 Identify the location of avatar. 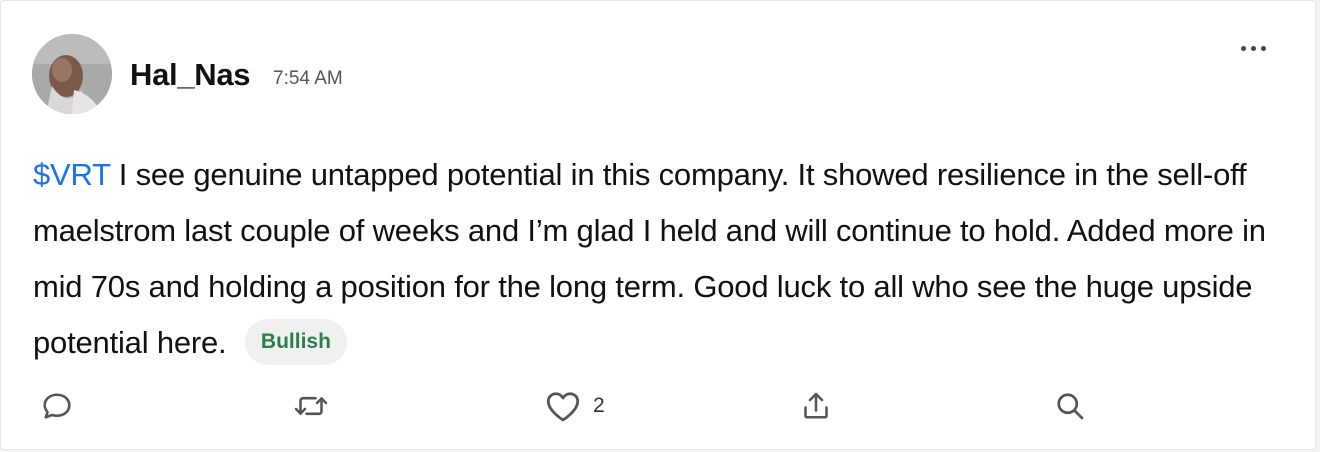
(72, 74).